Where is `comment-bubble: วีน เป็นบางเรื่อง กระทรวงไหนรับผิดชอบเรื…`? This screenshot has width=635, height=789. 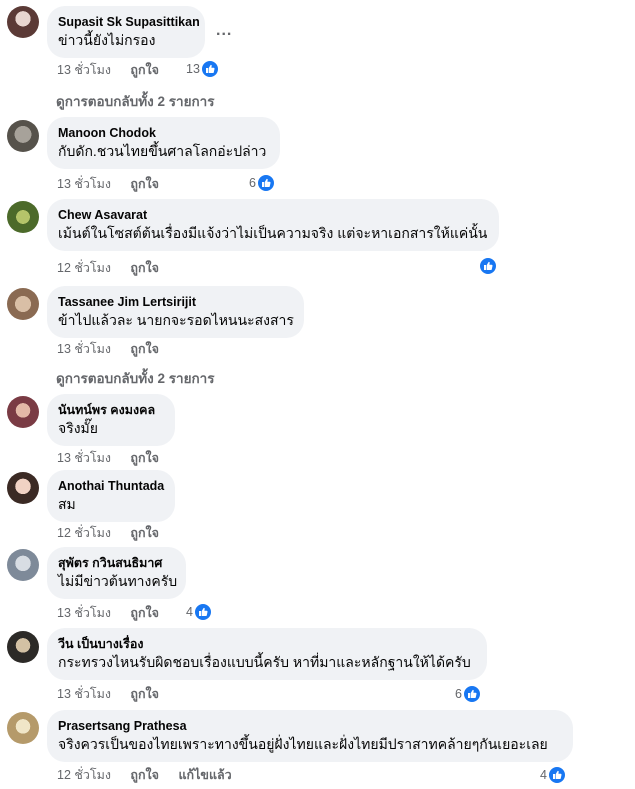
comment-bubble: วีน เป็นบางเรื่อง กระทรวงไหนรับผิดชอบเรื… is located at coordinates (267, 654).